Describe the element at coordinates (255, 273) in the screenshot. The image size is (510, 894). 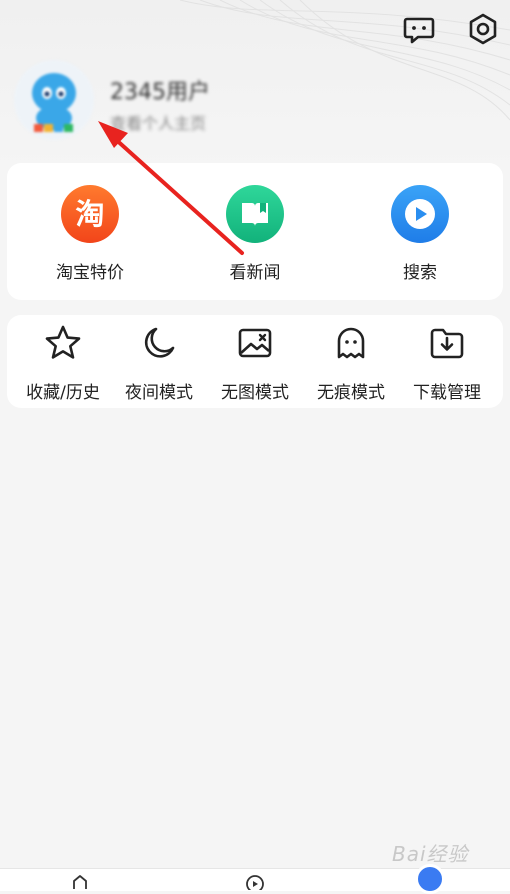
I see `quick-action-label: 看新闻` at that location.